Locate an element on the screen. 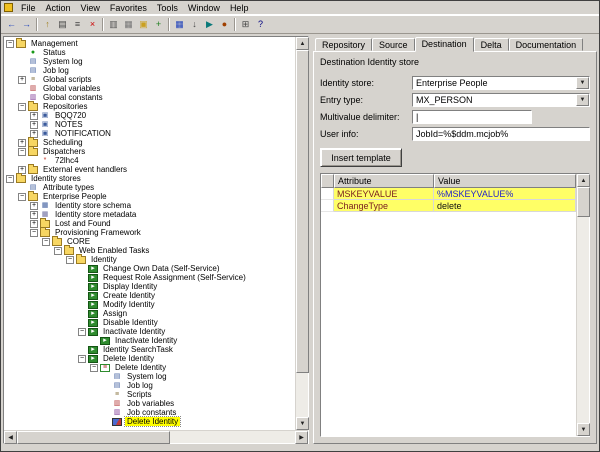  show-tree-icon: ▤ is located at coordinates (62, 24).